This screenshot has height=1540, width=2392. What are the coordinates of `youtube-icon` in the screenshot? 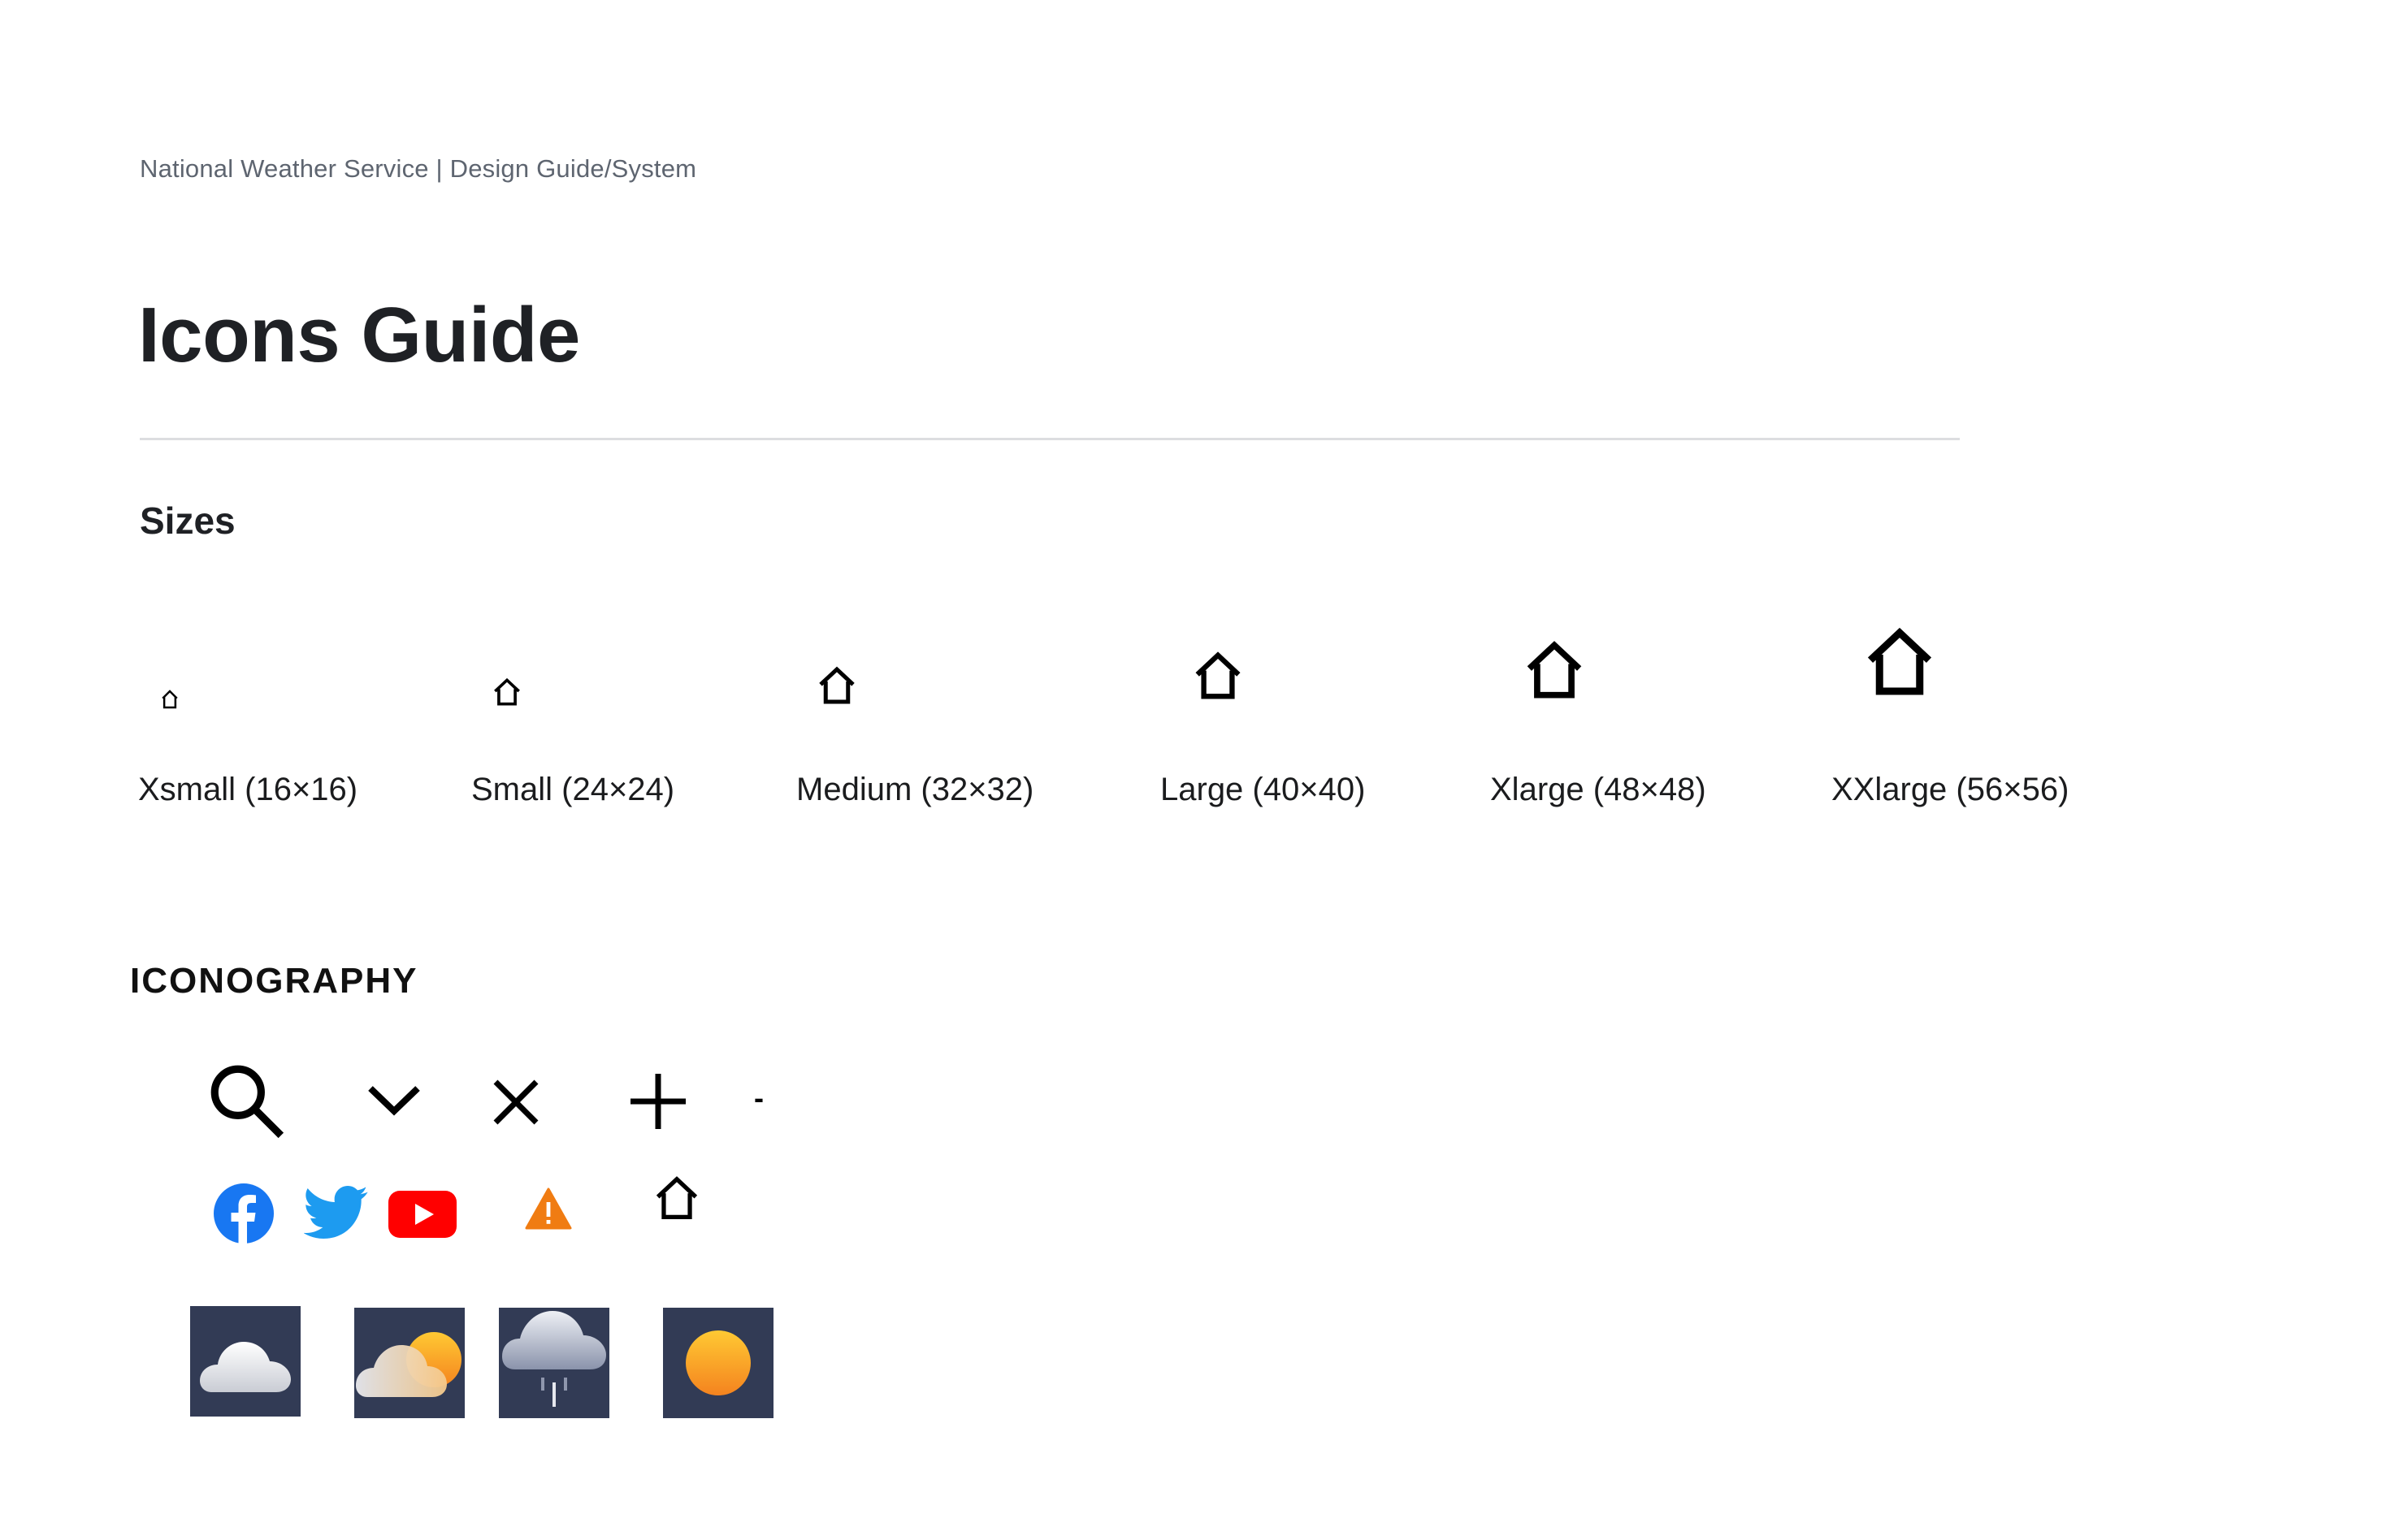 It's located at (422, 1214).